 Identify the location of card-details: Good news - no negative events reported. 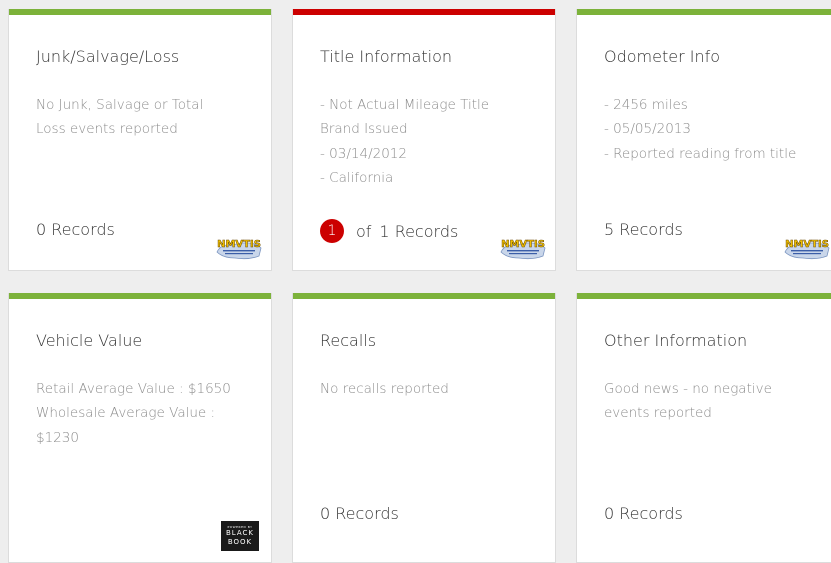
(714, 401).